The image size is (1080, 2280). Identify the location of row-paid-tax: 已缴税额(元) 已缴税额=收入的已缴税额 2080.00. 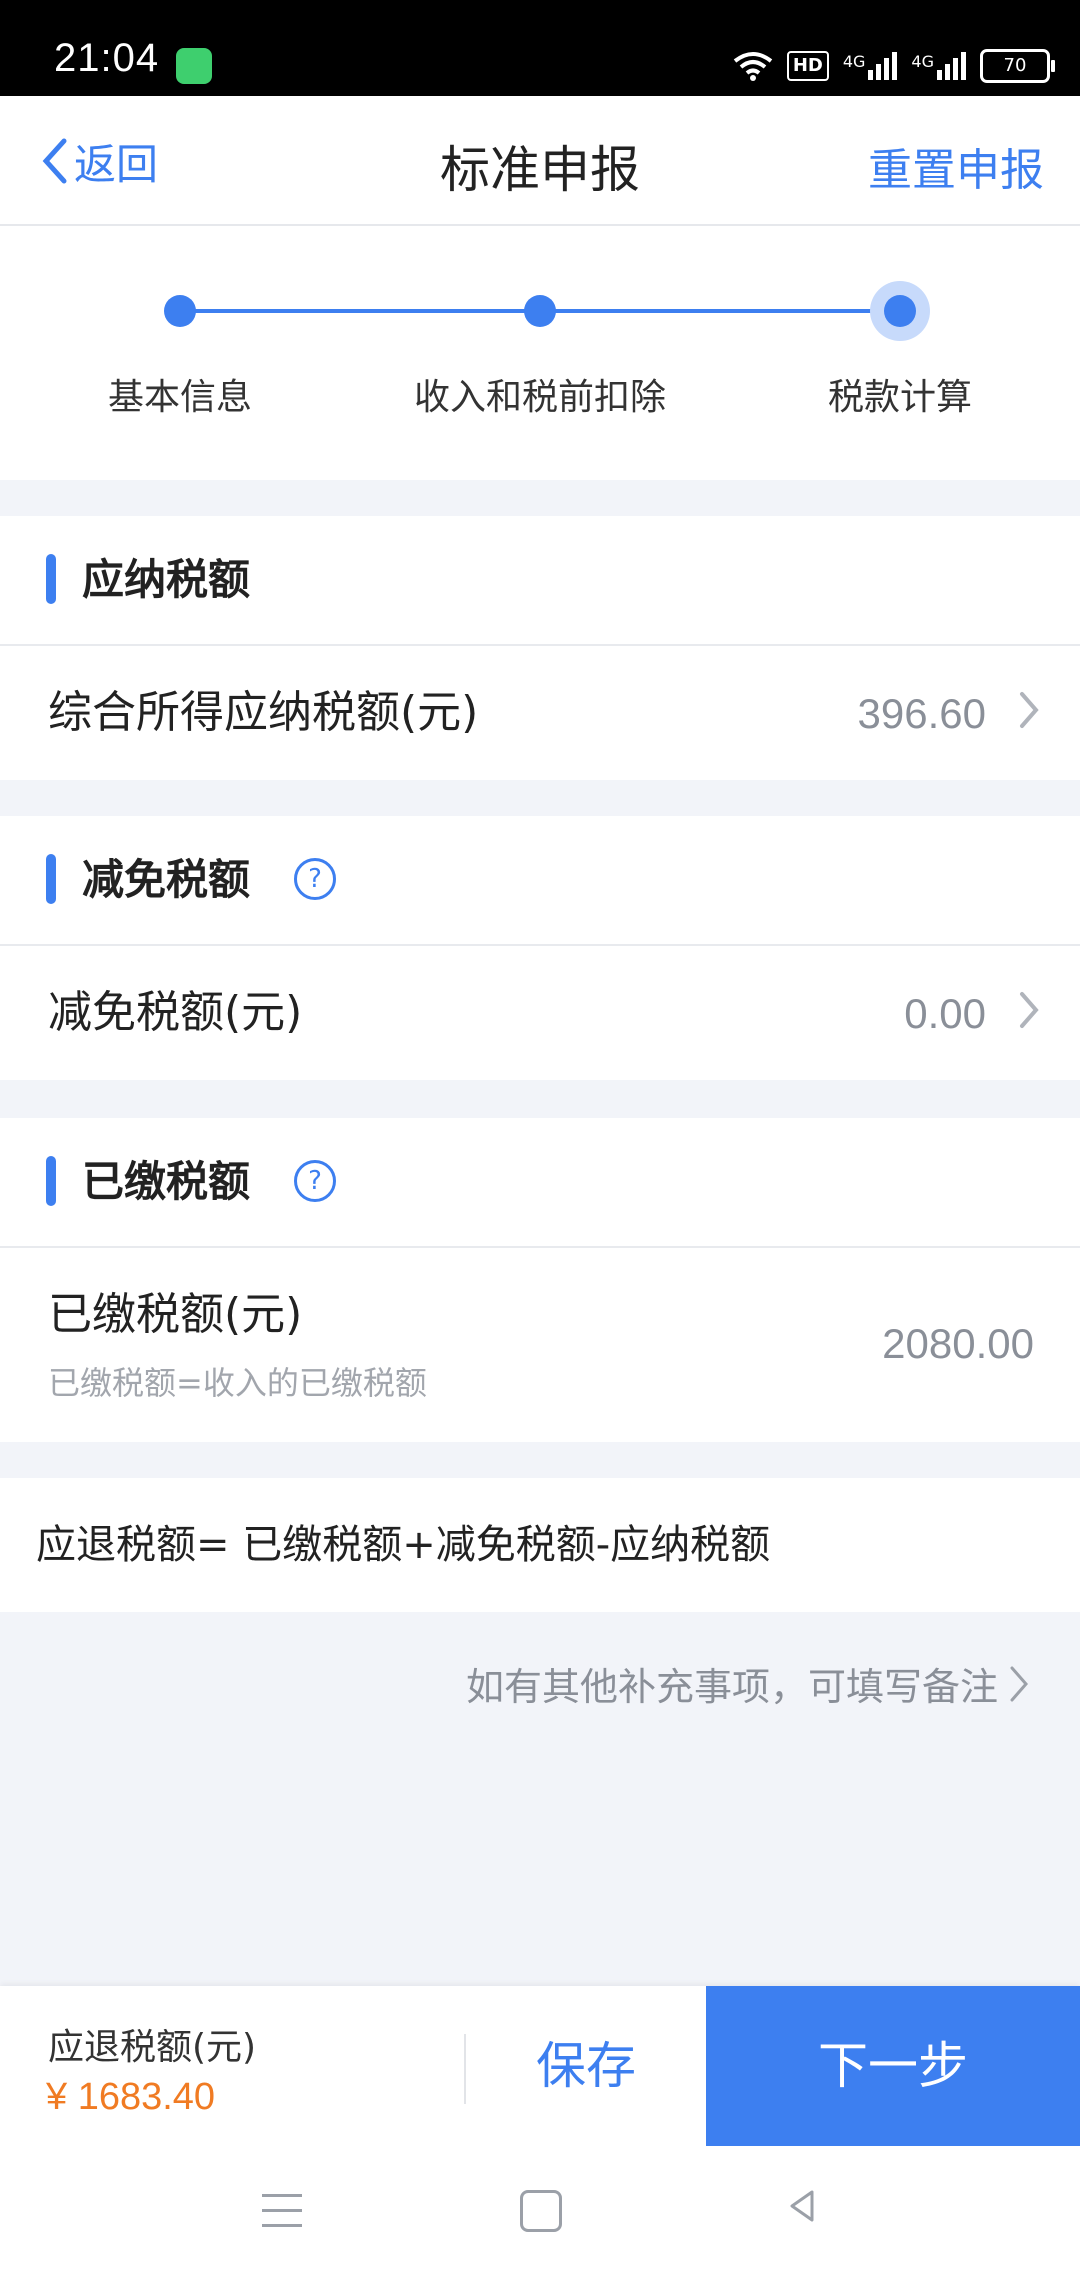
(540, 1345).